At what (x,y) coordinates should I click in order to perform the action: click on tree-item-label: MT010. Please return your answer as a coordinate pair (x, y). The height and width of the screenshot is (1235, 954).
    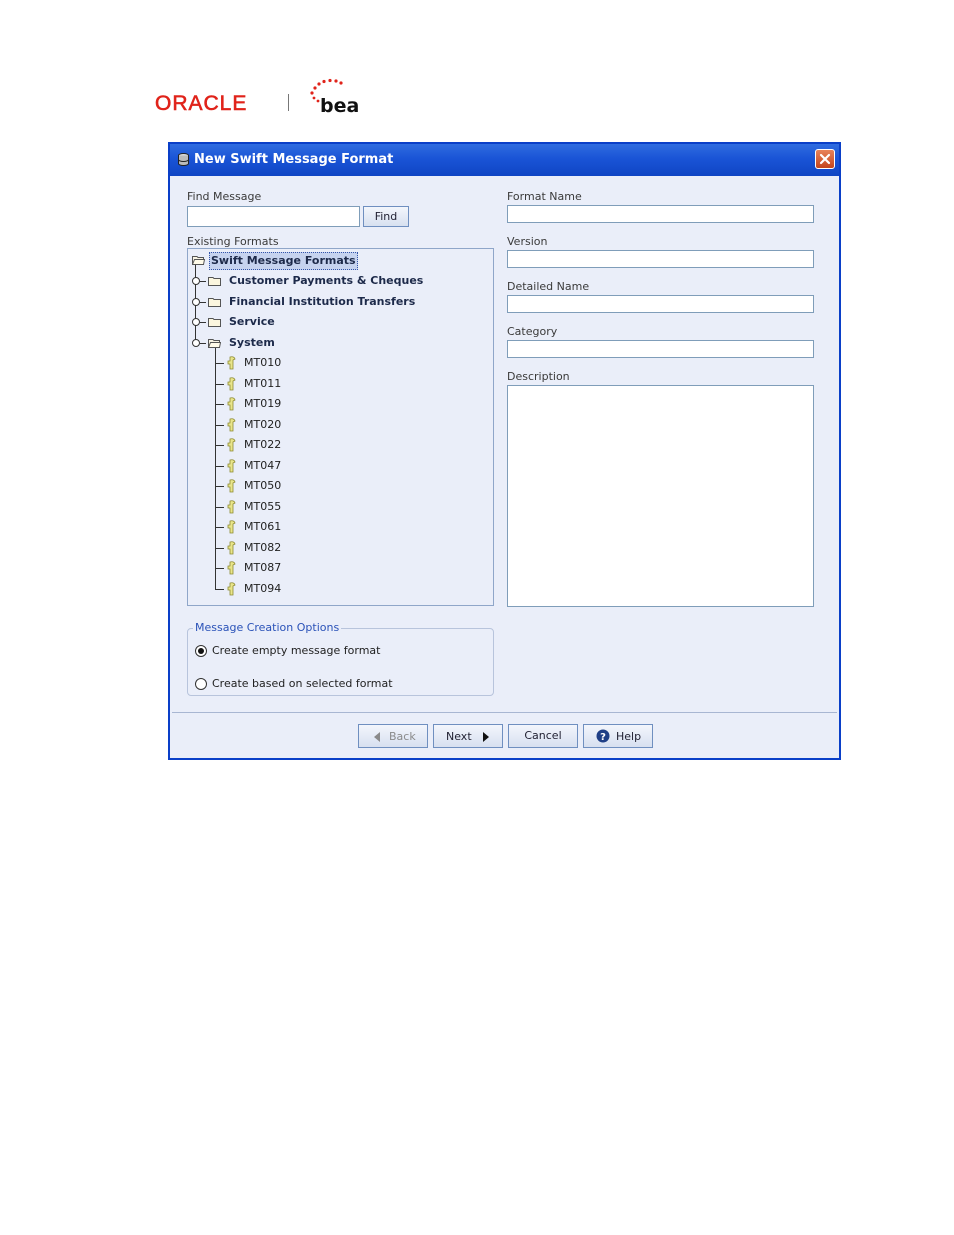
    Looking at the image, I should click on (263, 362).